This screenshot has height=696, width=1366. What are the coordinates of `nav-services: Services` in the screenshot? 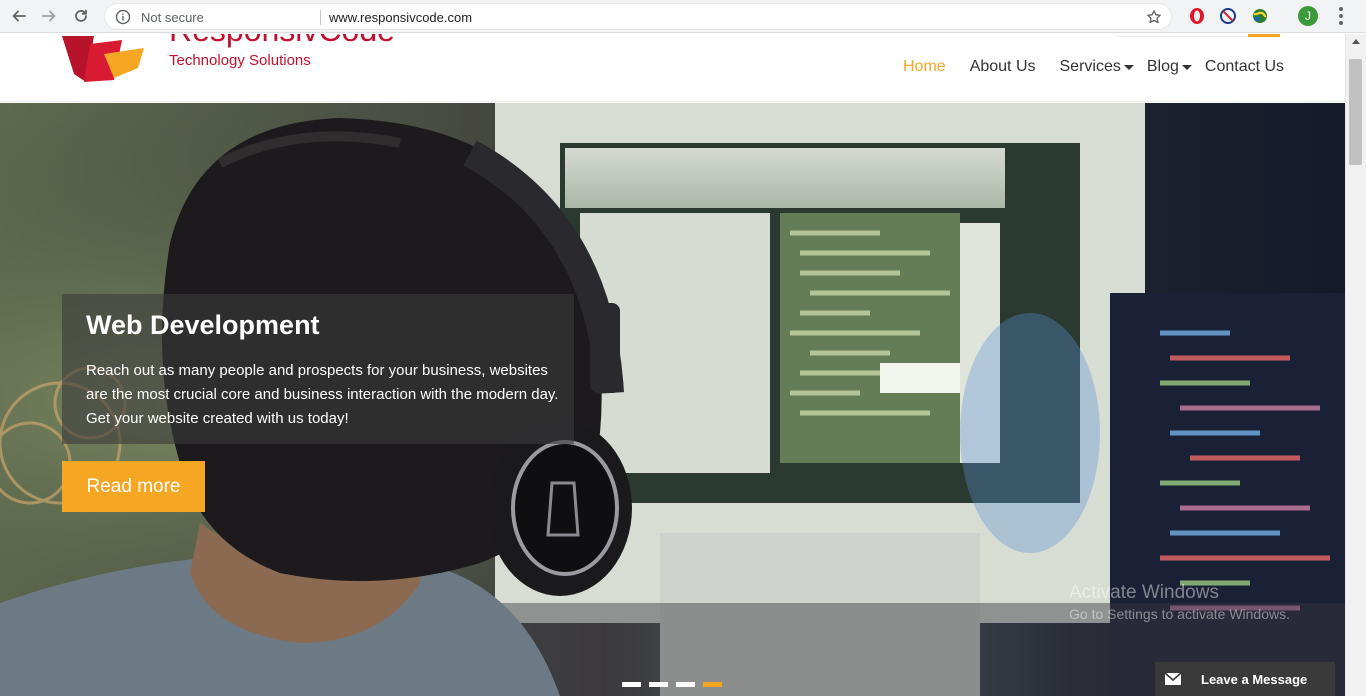 It's located at (1097, 67).